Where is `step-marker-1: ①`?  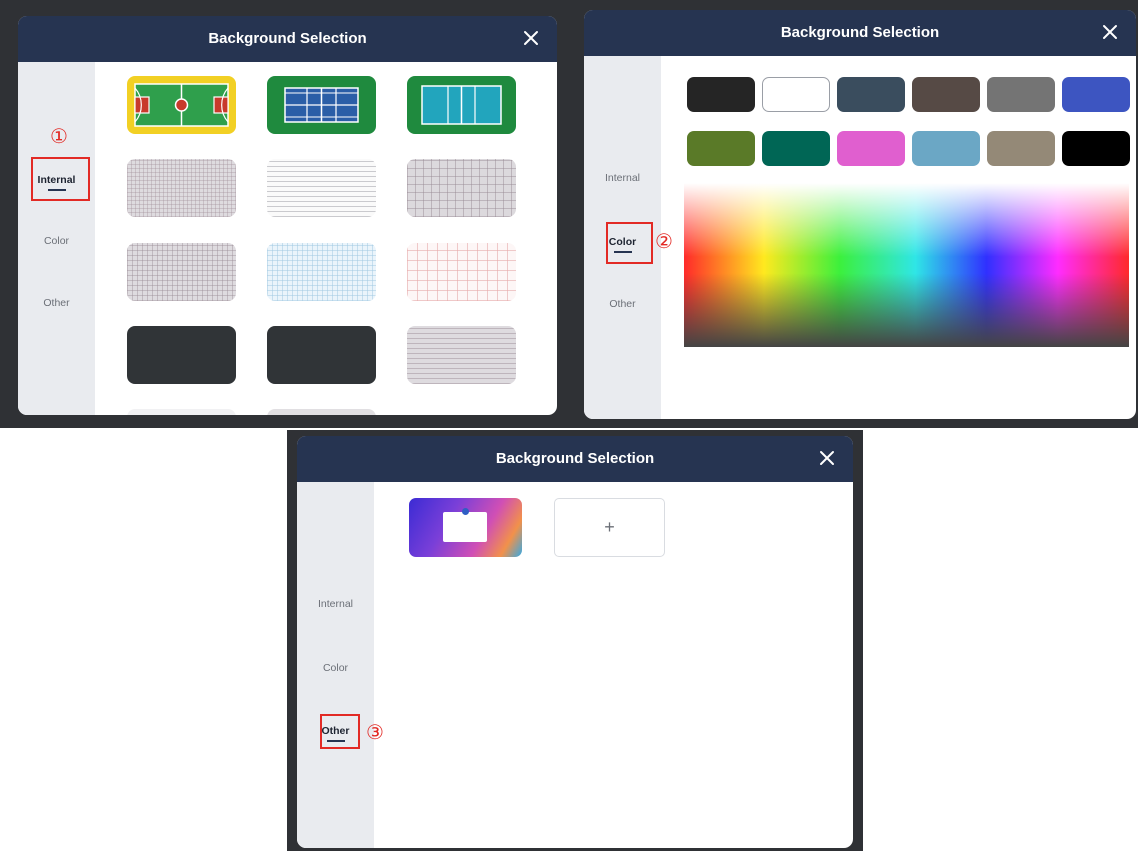
step-marker-1: ① is located at coordinates (59, 136).